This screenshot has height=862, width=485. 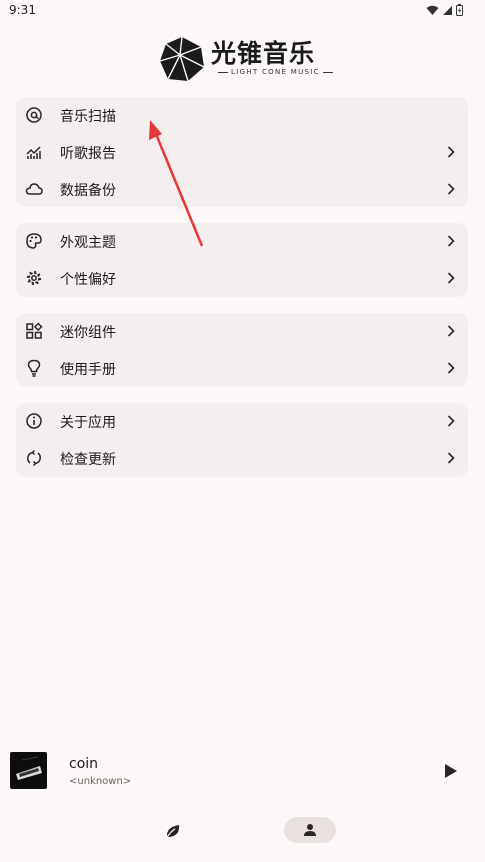 What do you see at coordinates (182, 59) in the screenshot?
I see `light-cone-logo-icon` at bounding box center [182, 59].